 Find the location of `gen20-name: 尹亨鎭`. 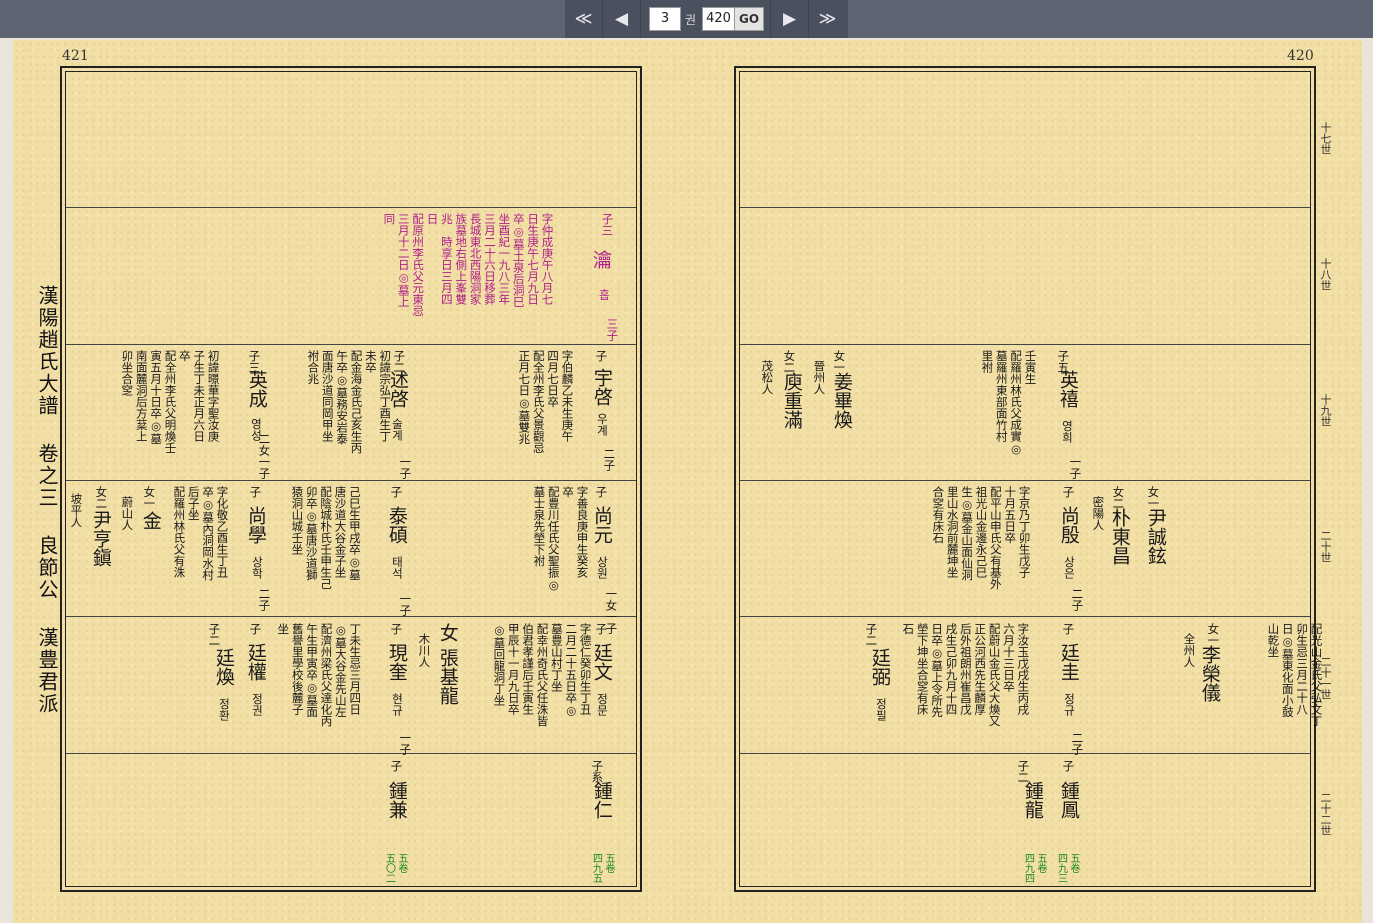

gen20-name: 尹亨鎭 is located at coordinates (100, 538).